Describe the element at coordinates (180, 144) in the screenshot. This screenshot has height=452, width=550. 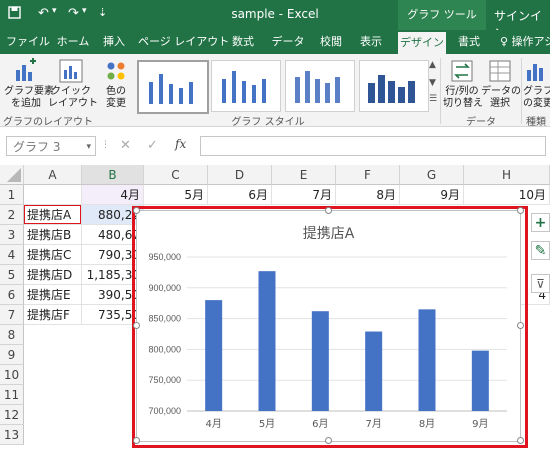
I see `insert-function-icon: fx` at that location.